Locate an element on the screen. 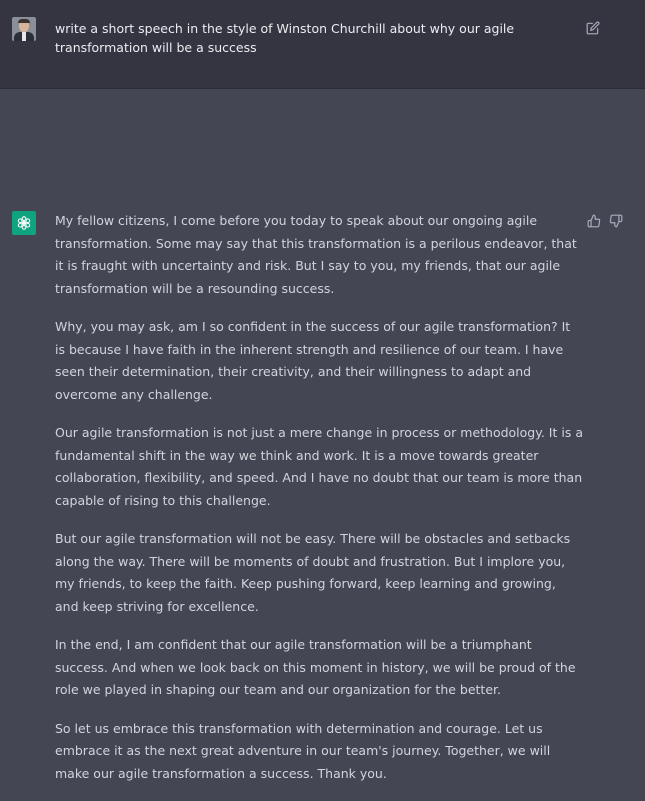  openai-logo-icon is located at coordinates (24, 223).